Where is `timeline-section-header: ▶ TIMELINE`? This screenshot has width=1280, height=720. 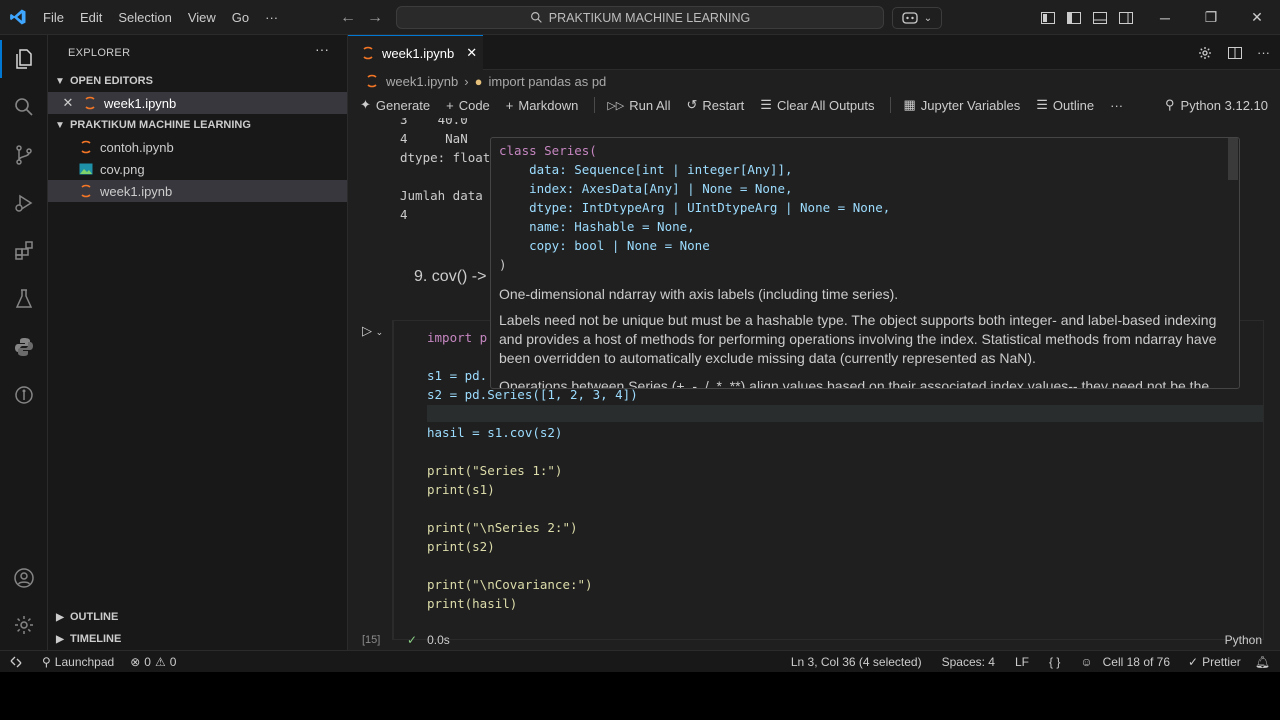
timeline-section-header: ▶ TIMELINE is located at coordinates (198, 639).